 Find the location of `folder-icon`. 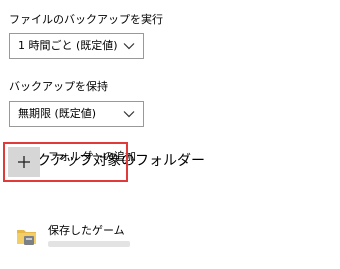

folder-icon is located at coordinates (26, 237).